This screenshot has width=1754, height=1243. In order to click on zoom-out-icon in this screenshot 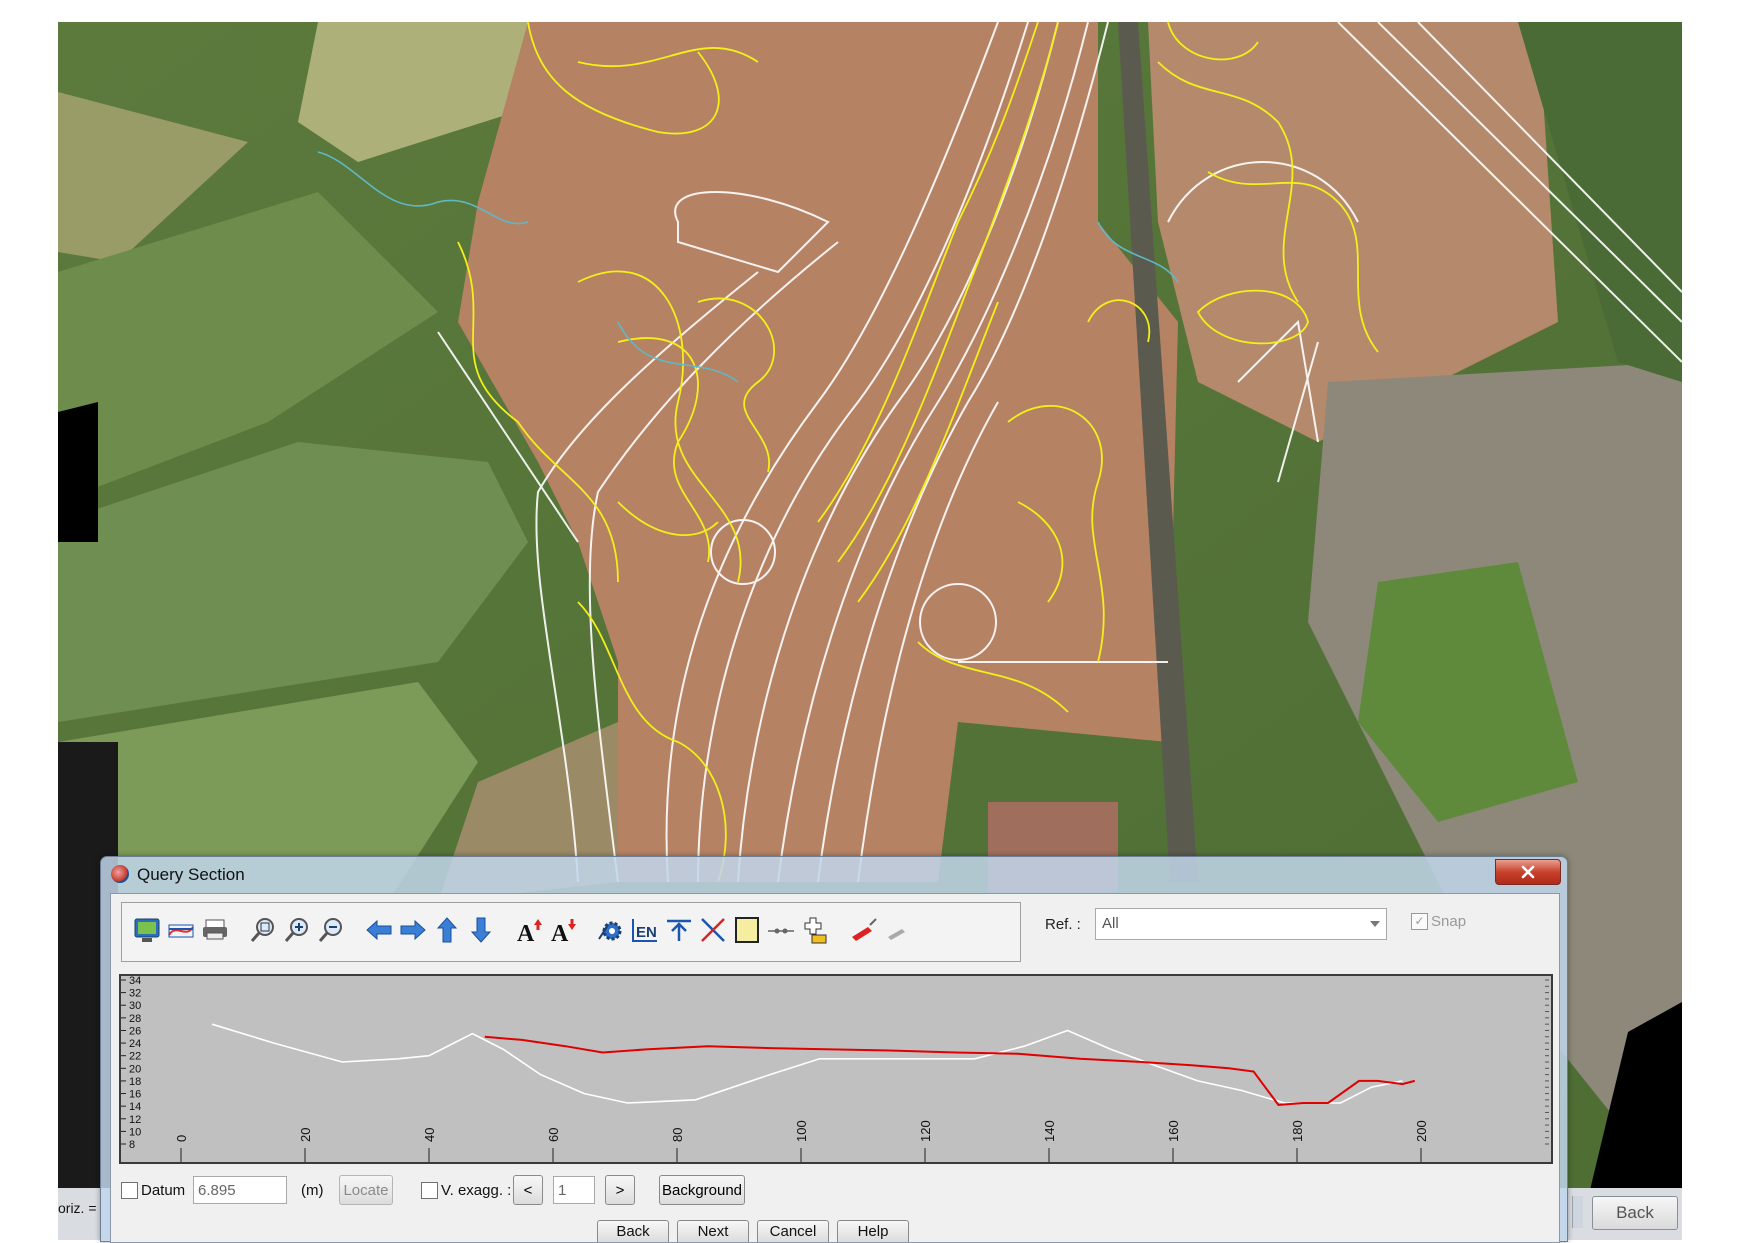, I will do `click(331, 930)`.